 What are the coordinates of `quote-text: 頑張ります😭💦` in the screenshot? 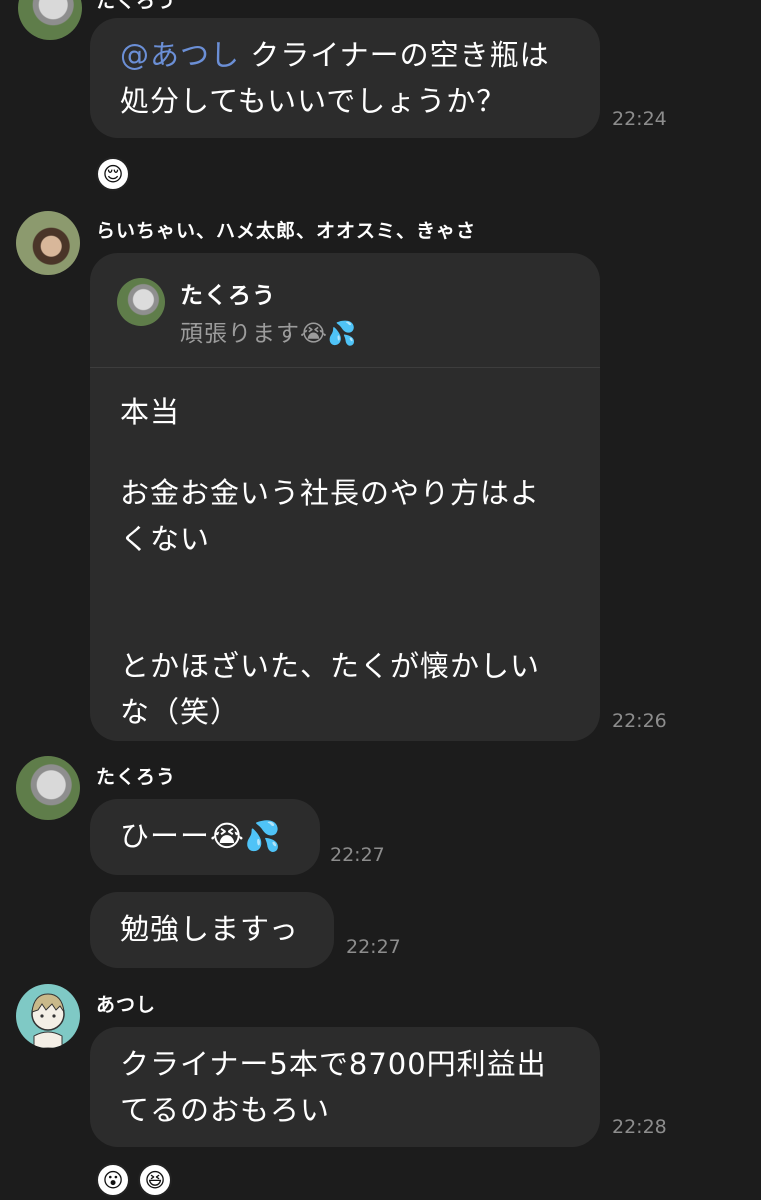 It's located at (269, 334).